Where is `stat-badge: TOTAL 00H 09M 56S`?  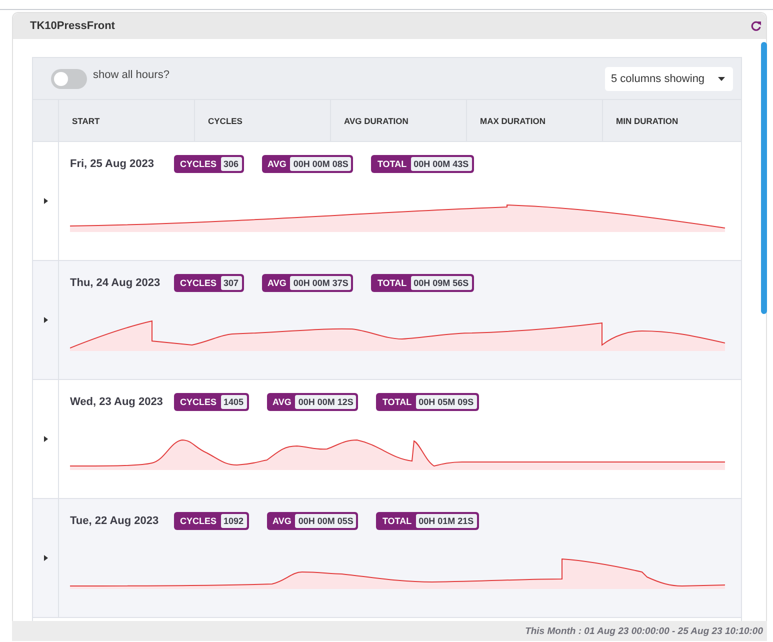
stat-badge: TOTAL 00H 09M 56S is located at coordinates (422, 283).